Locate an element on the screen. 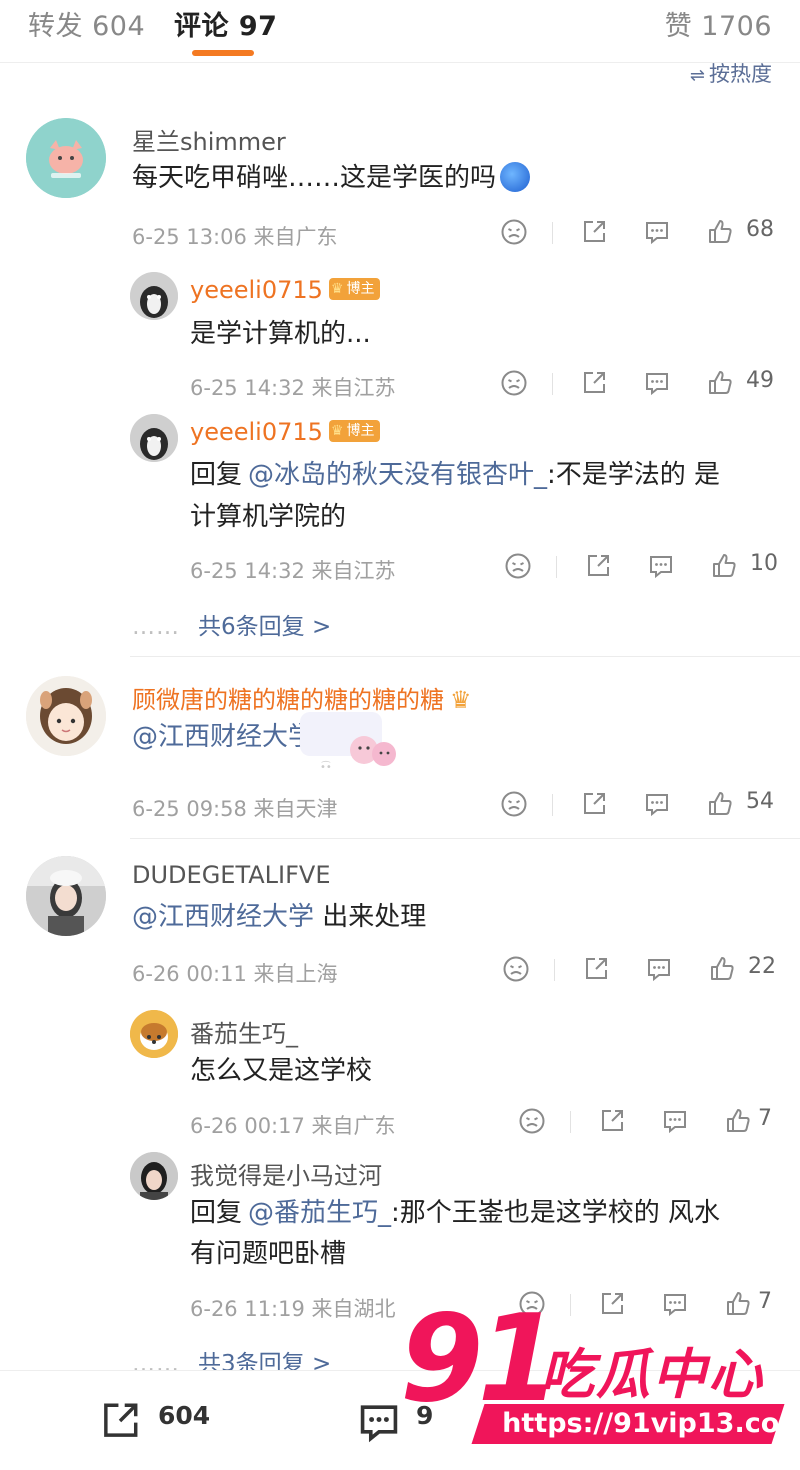  reply-text-line1: :那个王崟也是这学校的 风水 is located at coordinates (556, 1213).